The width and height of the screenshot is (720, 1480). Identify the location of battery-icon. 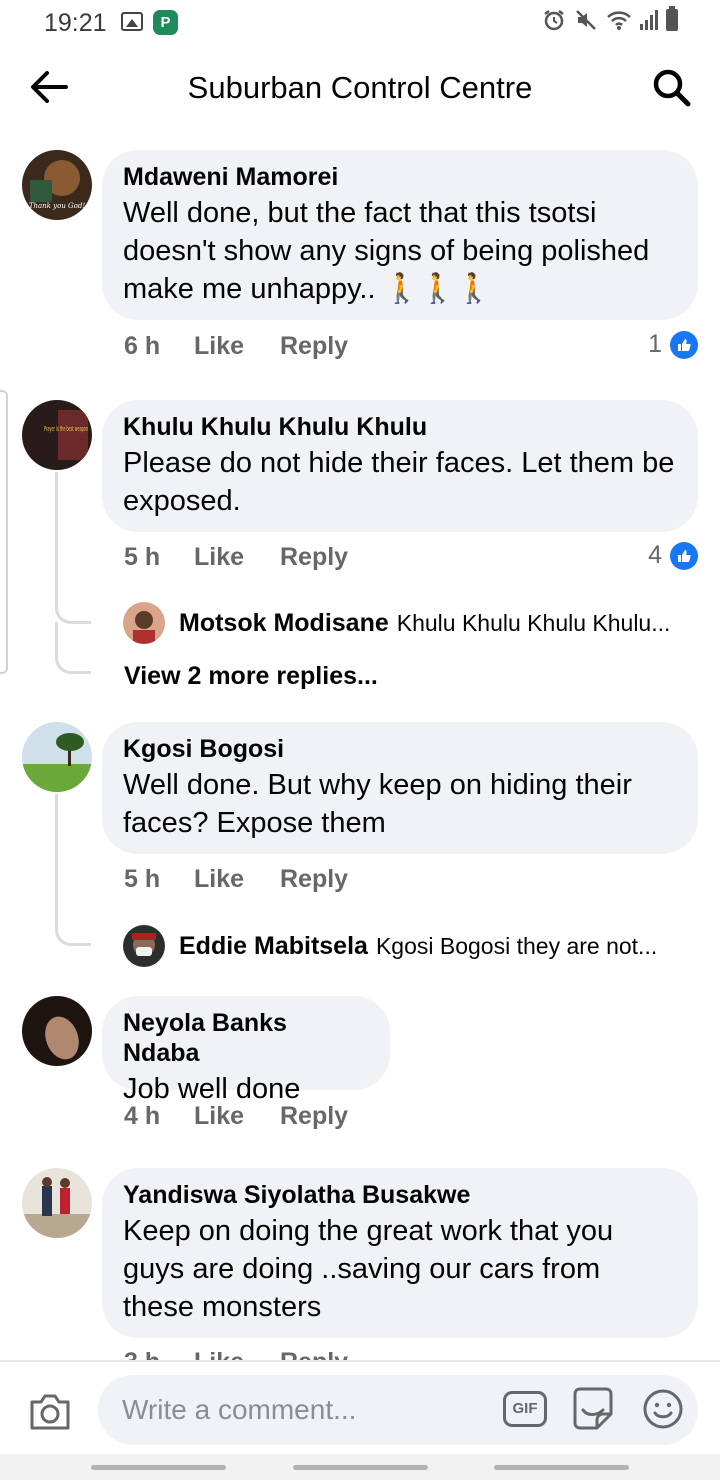
(672, 18).